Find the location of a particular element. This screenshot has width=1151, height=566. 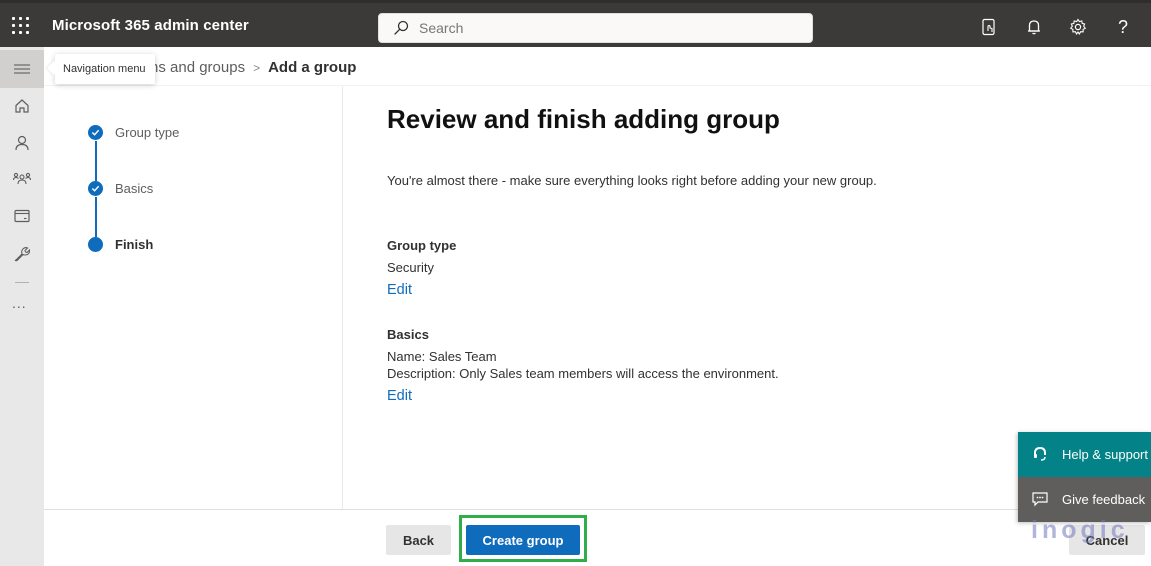

current-step-dot-icon is located at coordinates (95, 244).